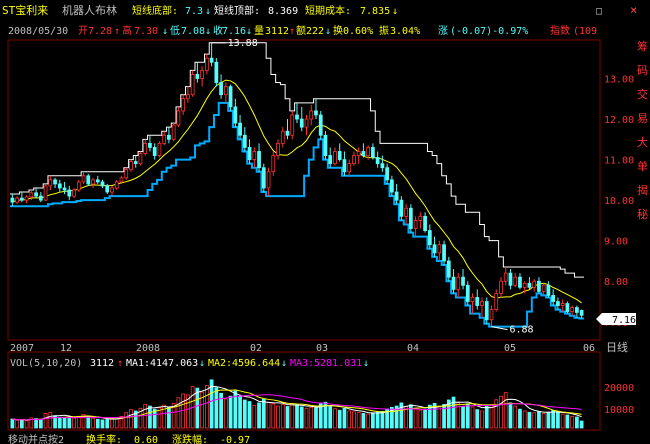 The image size is (650, 444). I want to click on short-bottom-label: 短线底部:, so click(155, 10).